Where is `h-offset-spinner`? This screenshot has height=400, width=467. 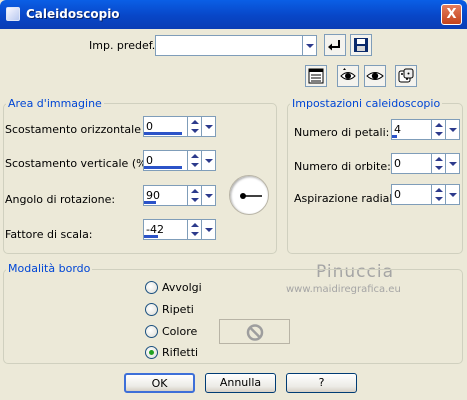
h-offset-spinner is located at coordinates (195, 126).